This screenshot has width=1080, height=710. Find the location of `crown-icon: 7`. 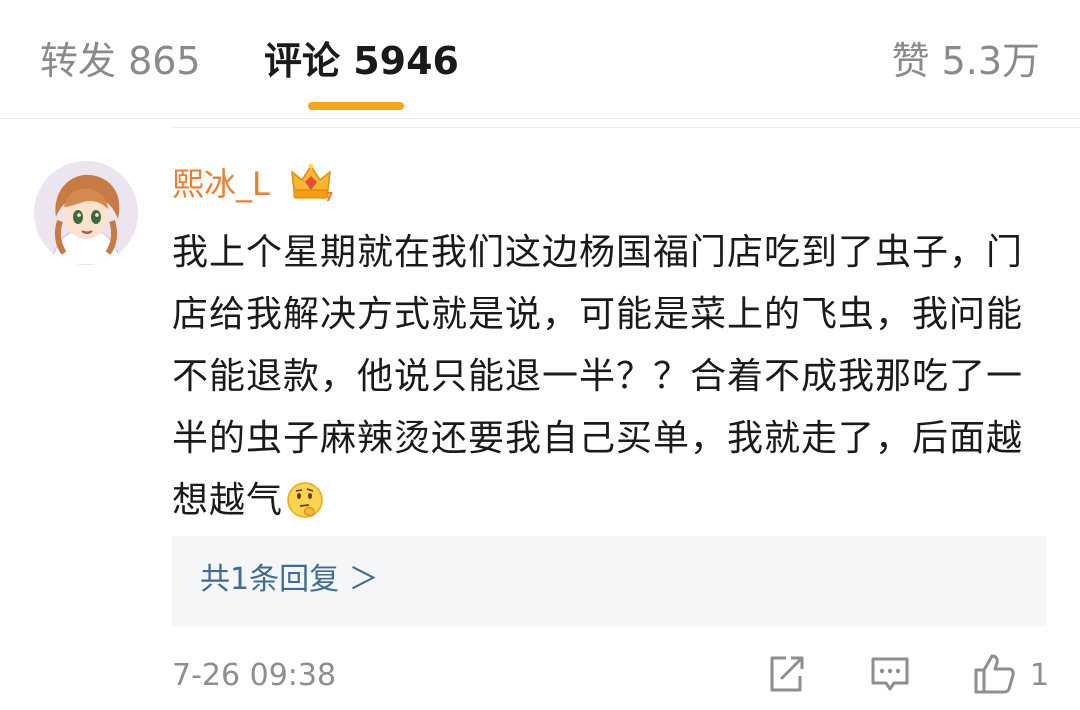

crown-icon: 7 is located at coordinates (311, 182).